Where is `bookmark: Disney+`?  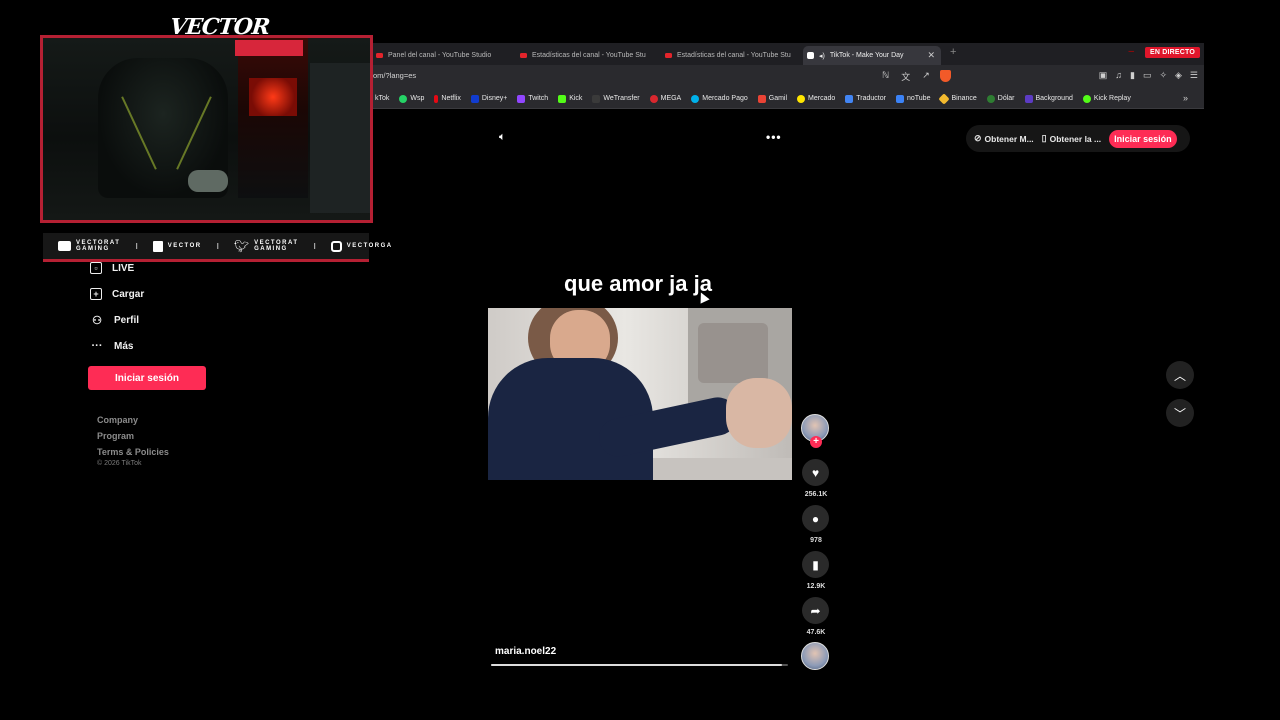 bookmark: Disney+ is located at coordinates (488, 98).